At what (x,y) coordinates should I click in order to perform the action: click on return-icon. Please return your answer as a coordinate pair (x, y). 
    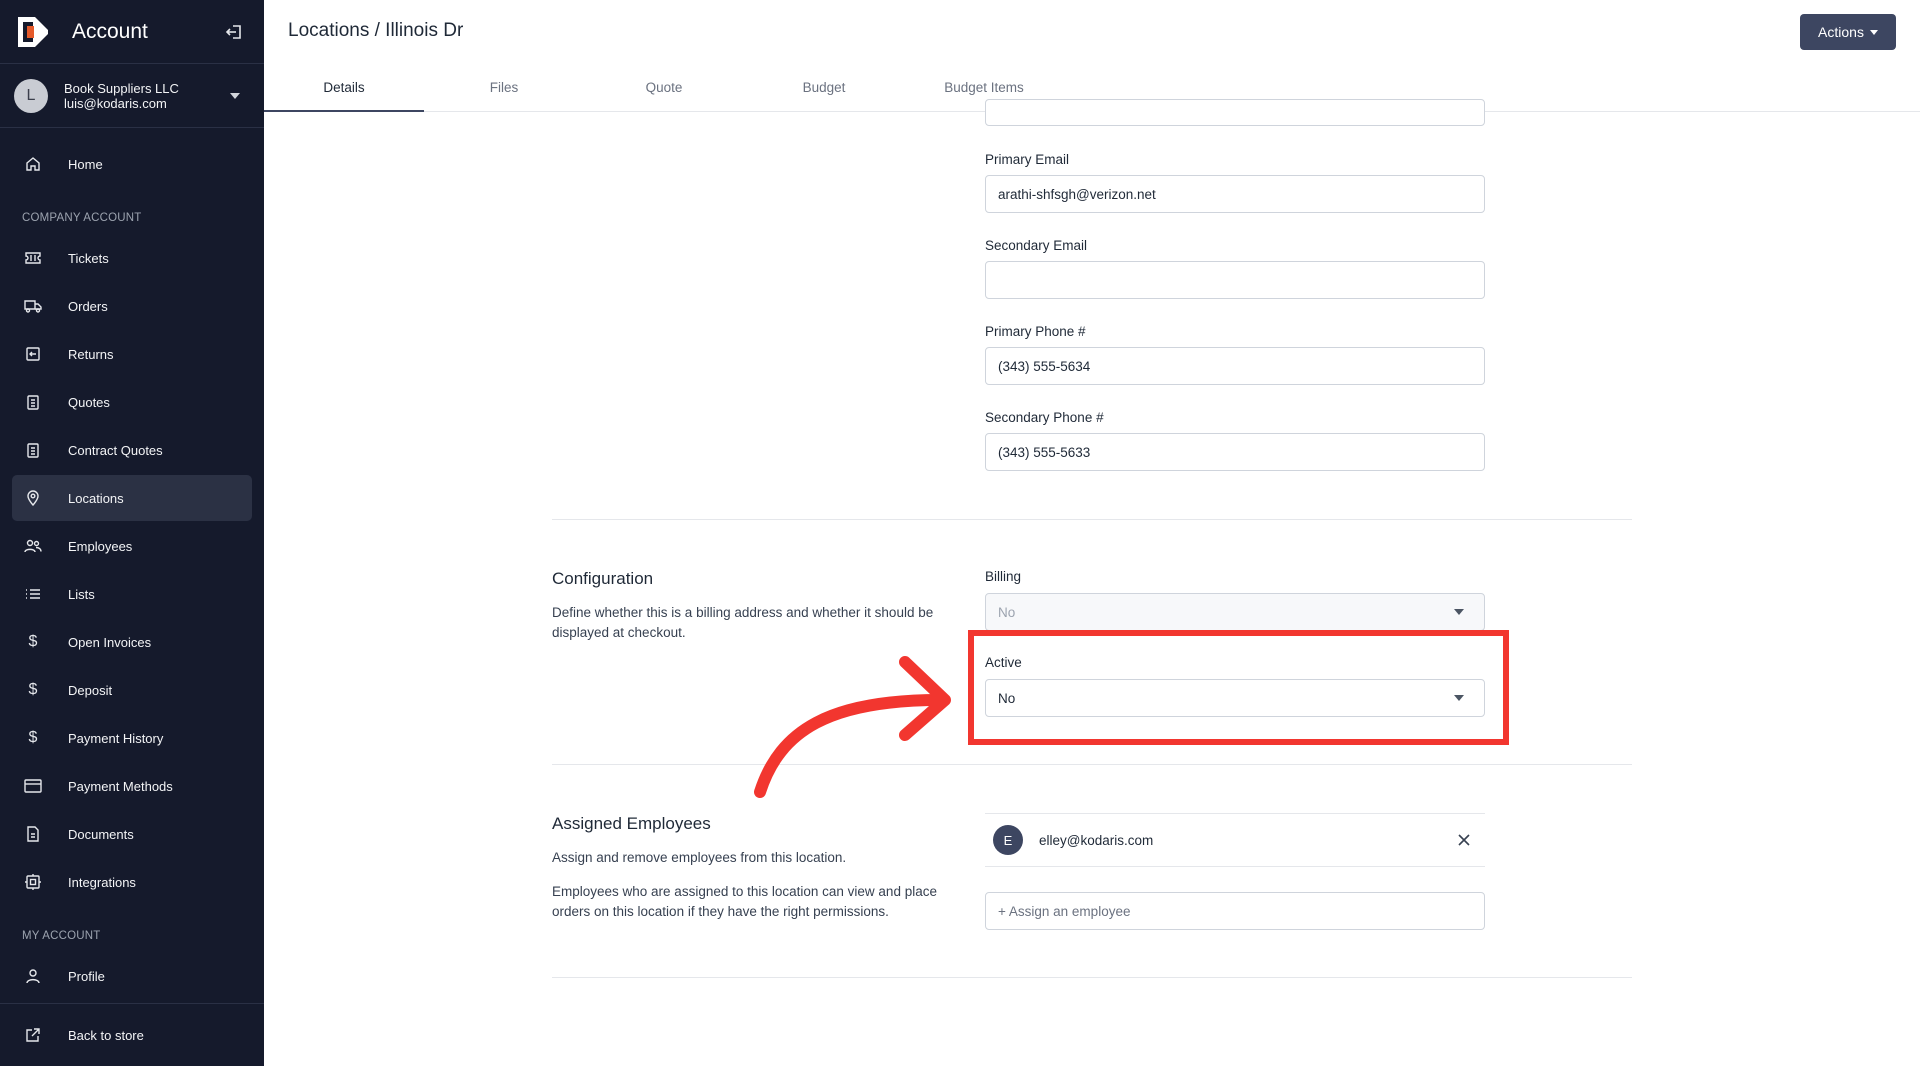
    Looking at the image, I should click on (33, 354).